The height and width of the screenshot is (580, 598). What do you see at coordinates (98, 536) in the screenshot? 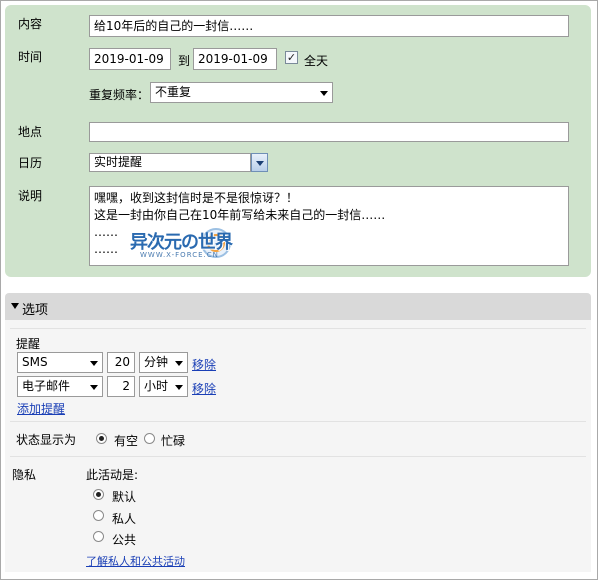
I see `privacy-public-radio` at bounding box center [98, 536].